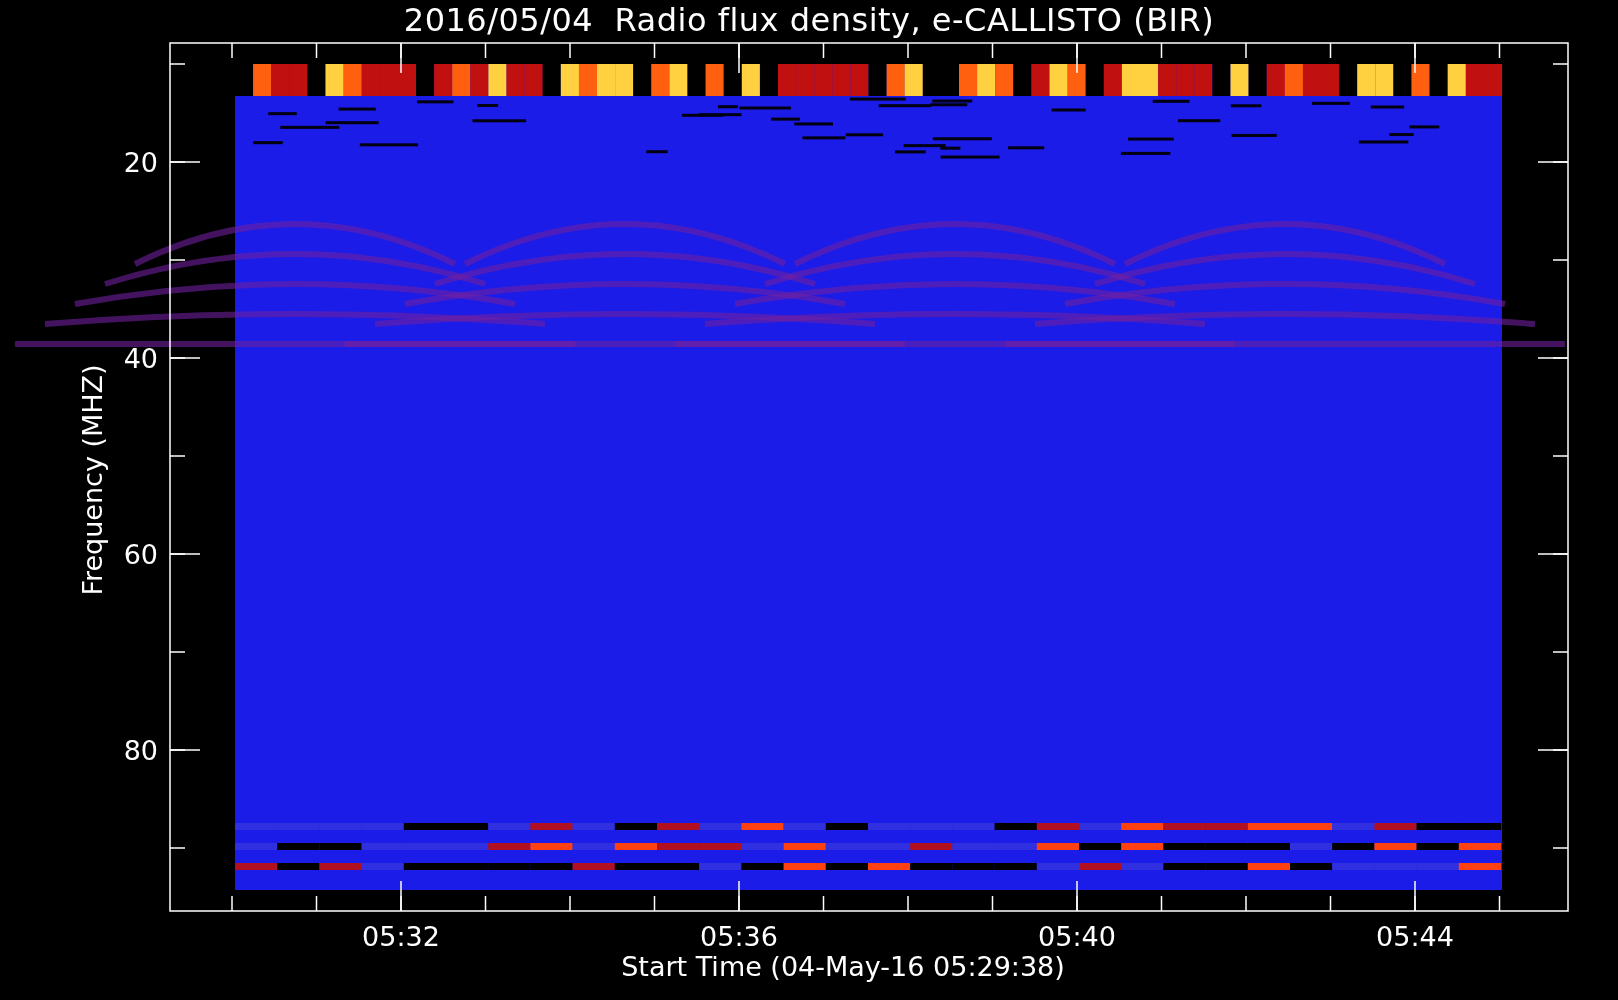 The image size is (1618, 1000). What do you see at coordinates (739, 936) in the screenshot?
I see `tick-label: 05:36` at bounding box center [739, 936].